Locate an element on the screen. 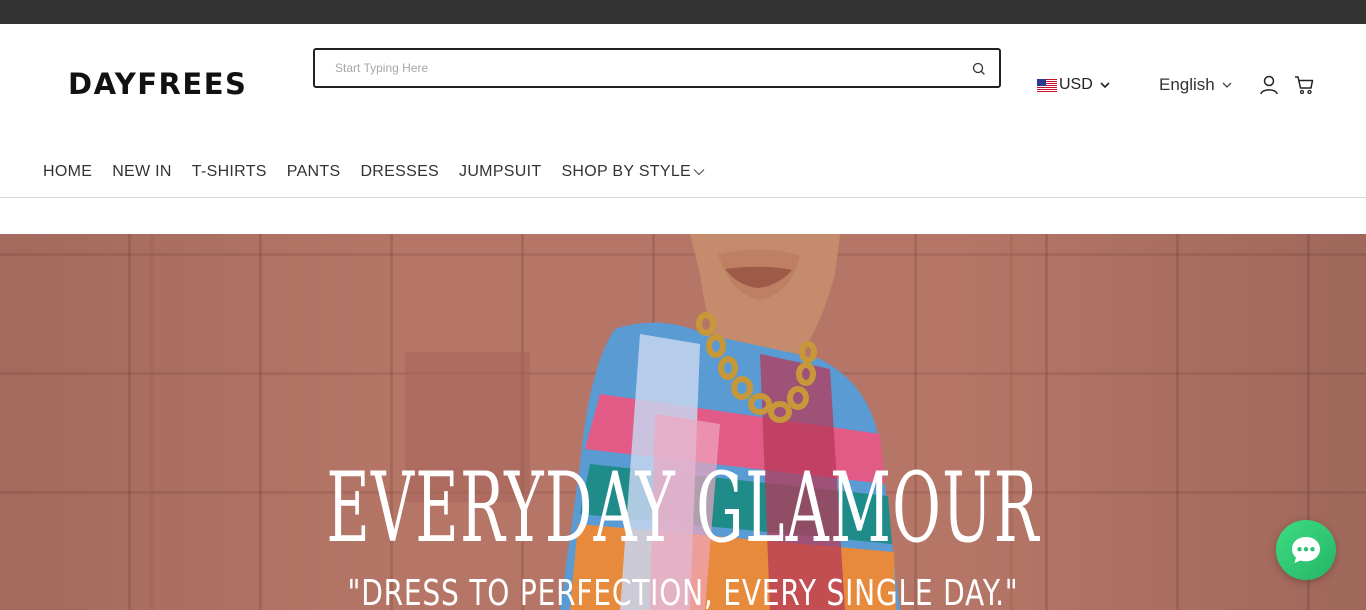 This screenshot has height=610, width=1366. nav-item-home: HOME is located at coordinates (67, 172).